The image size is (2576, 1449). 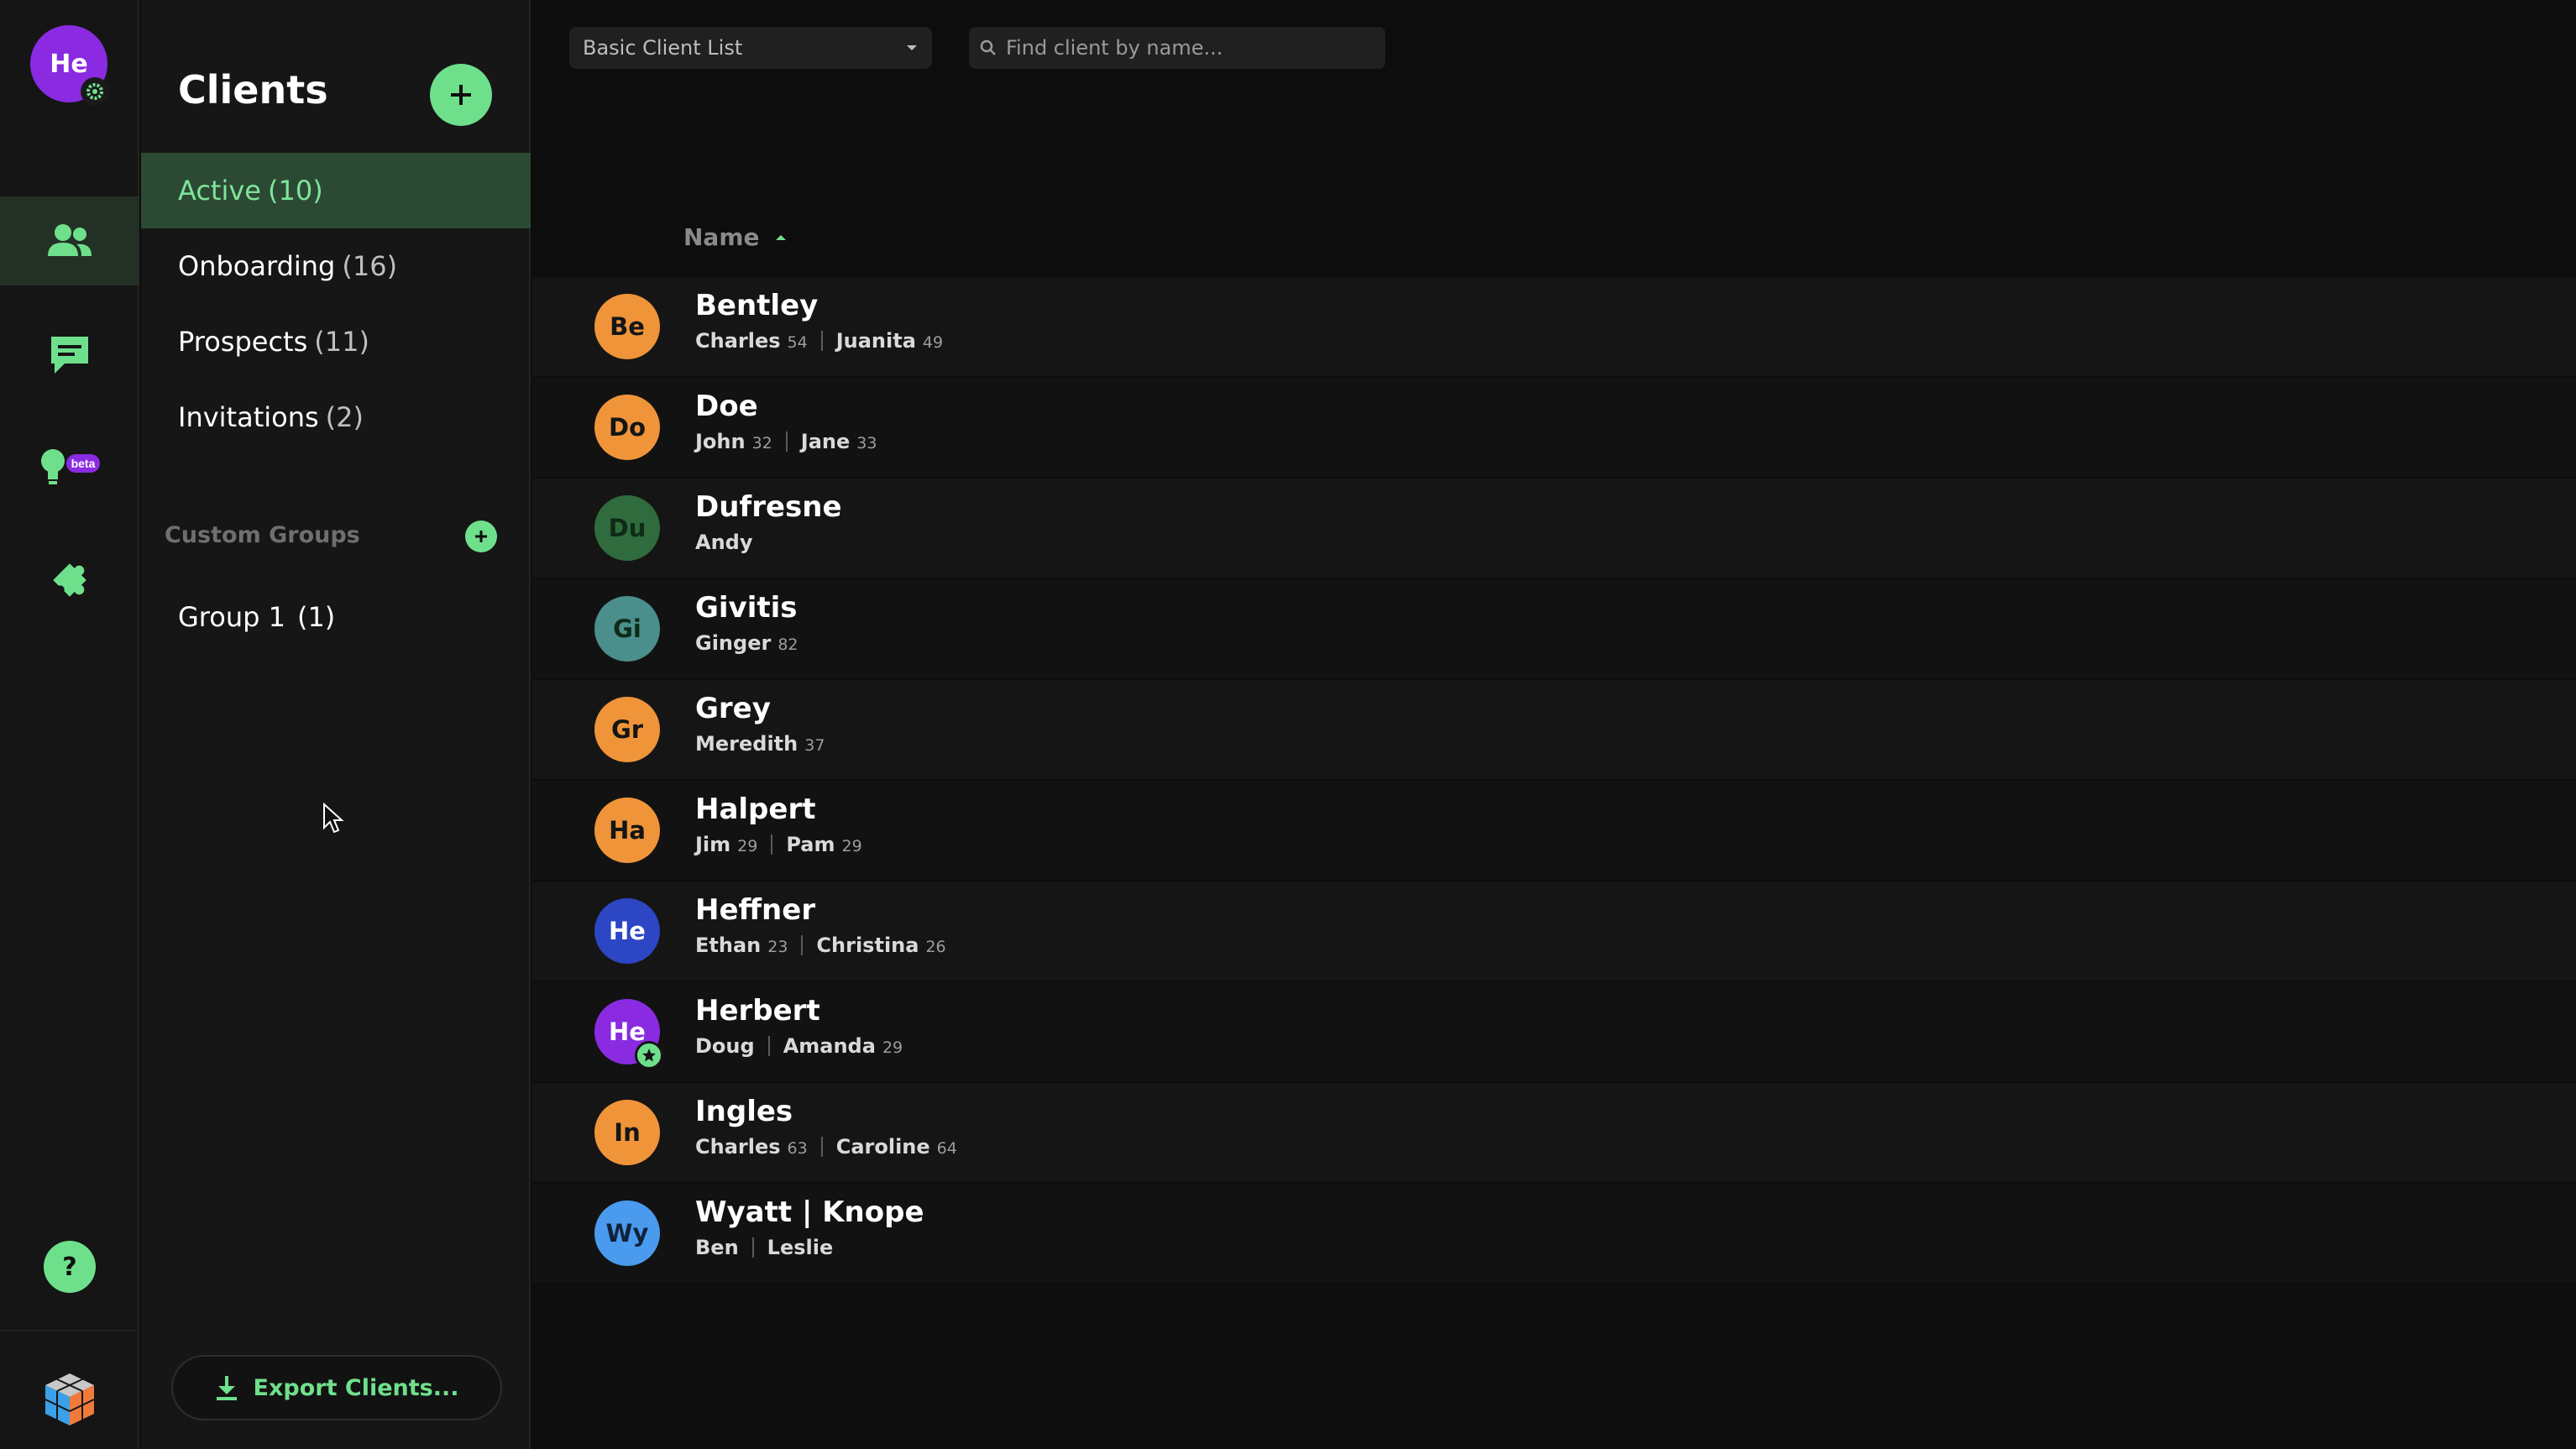 What do you see at coordinates (755, 910) in the screenshot?
I see `client-name: Heffner` at bounding box center [755, 910].